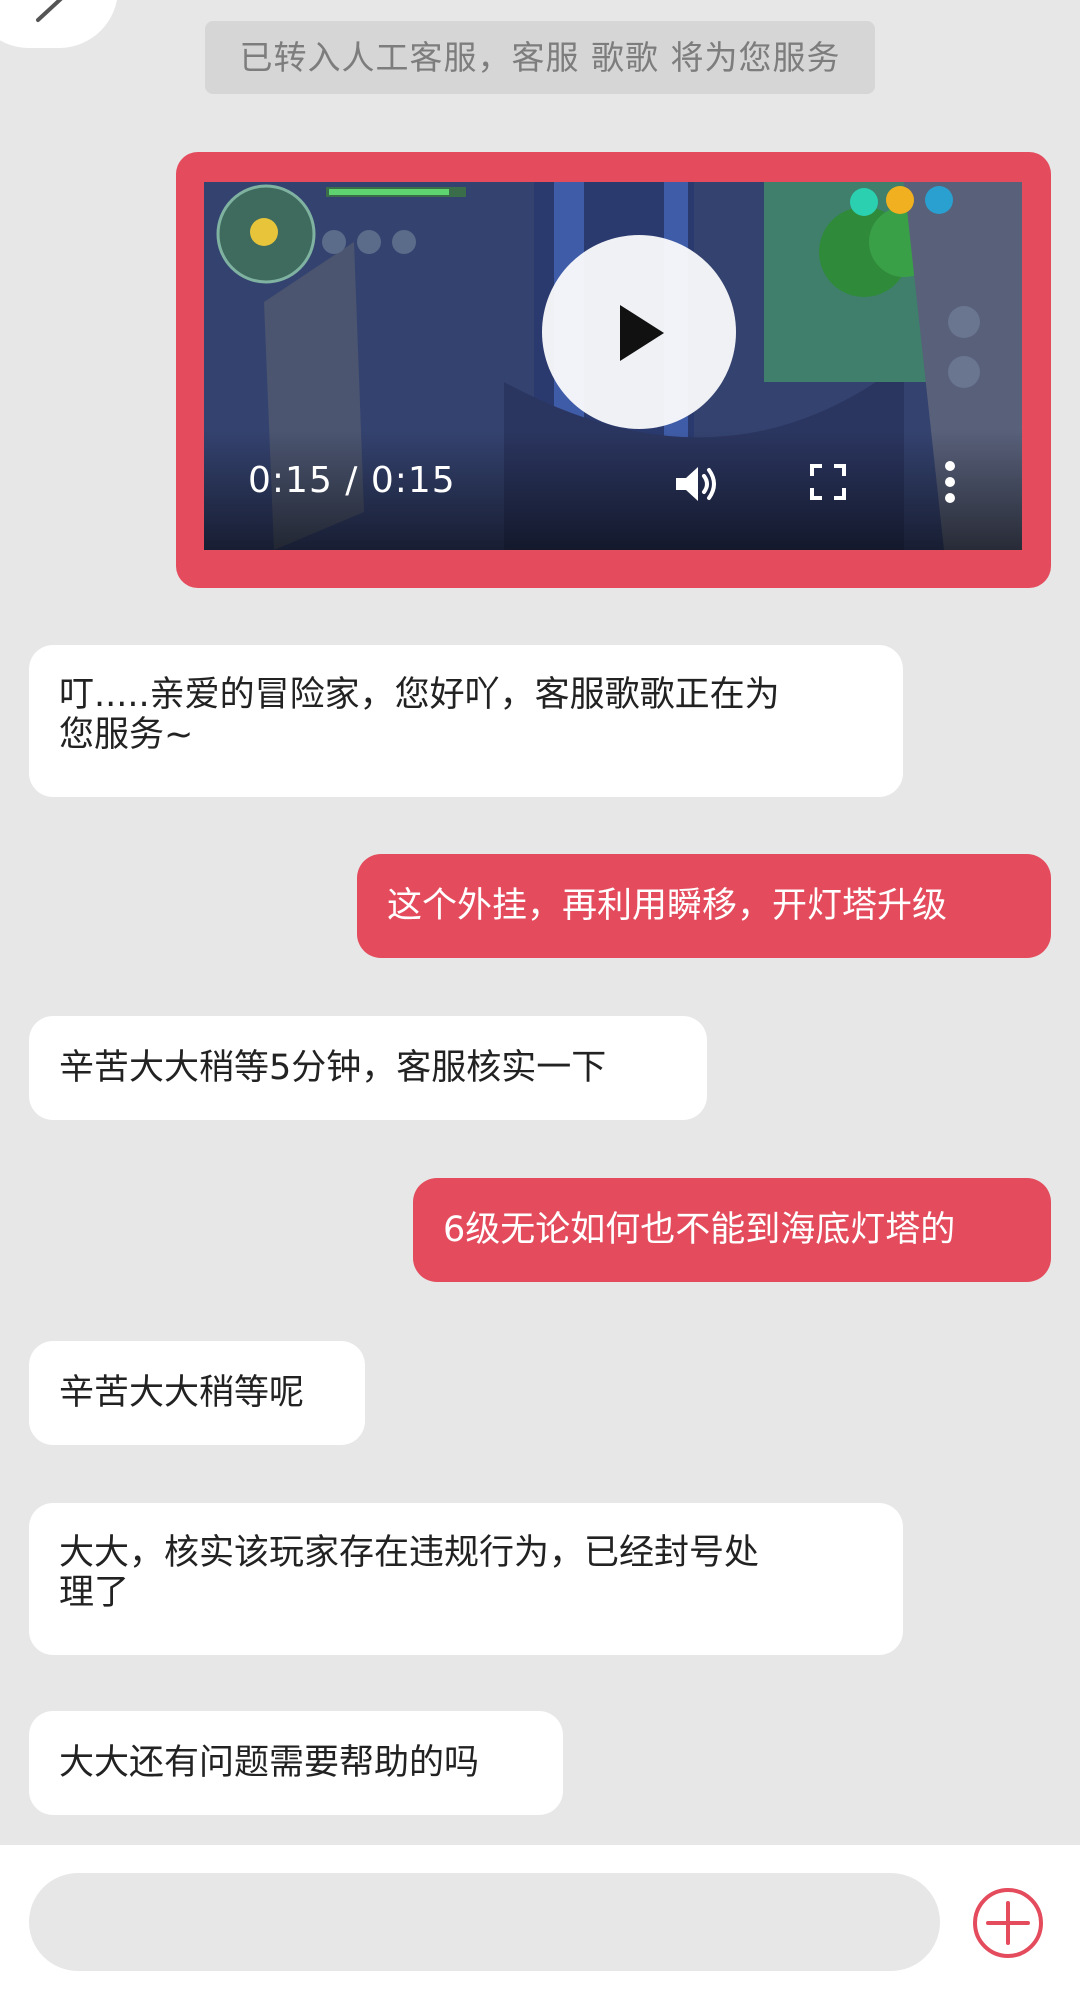  What do you see at coordinates (352, 480) in the screenshot?
I see `video-time: 0:15 / 0:15` at bounding box center [352, 480].